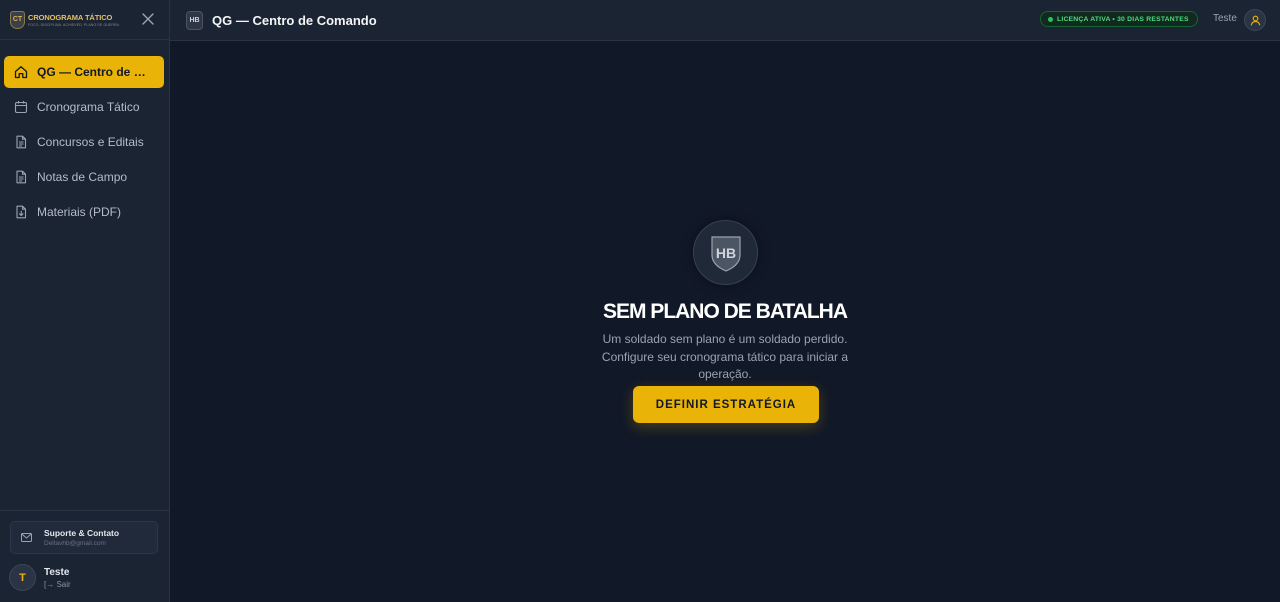  I want to click on sidebar-item-label: Concursos e Editais, so click(90, 142).